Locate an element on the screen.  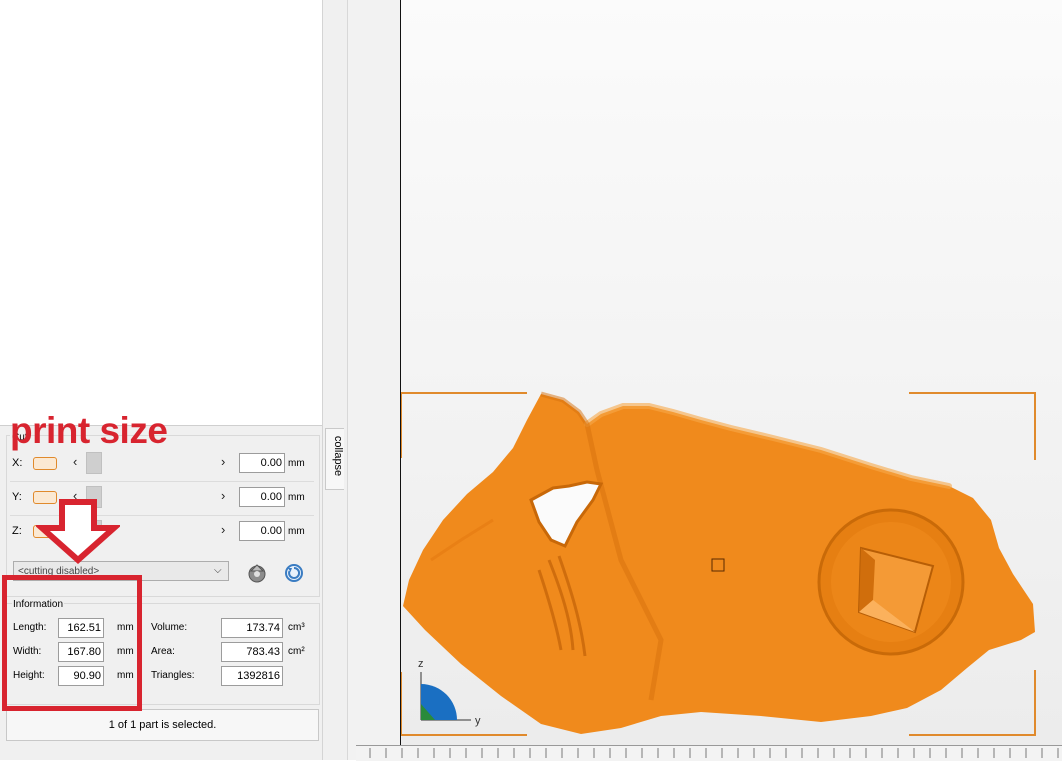
cut-z-input: 0.00 is located at coordinates (262, 531).